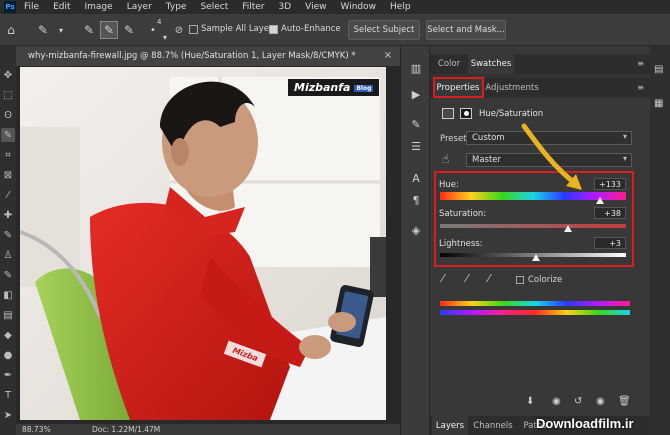 This screenshot has height=435, width=670. I want to click on brush-tool-icon: ✎, so click(8, 235).